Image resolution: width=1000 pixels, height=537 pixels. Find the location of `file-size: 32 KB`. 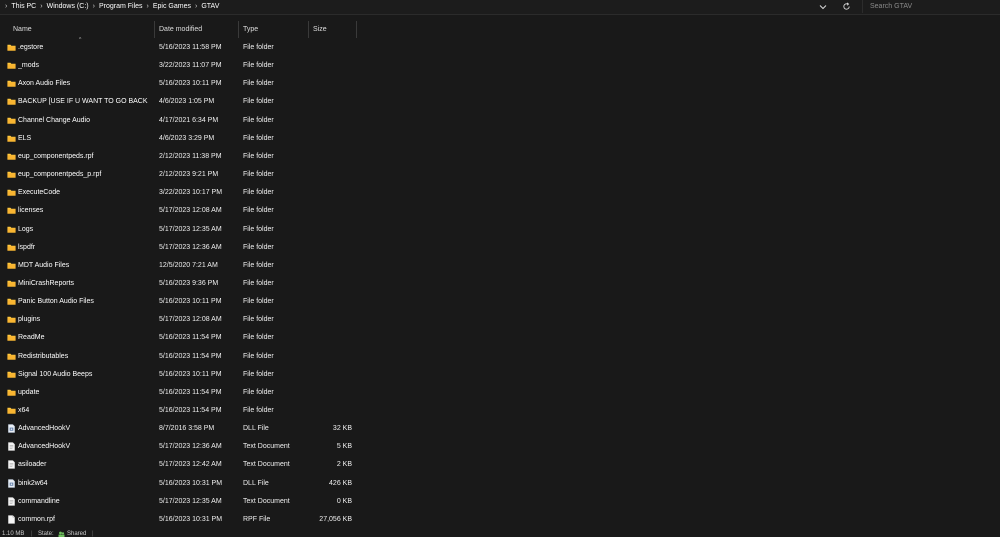

file-size: 32 KB is located at coordinates (342, 429).